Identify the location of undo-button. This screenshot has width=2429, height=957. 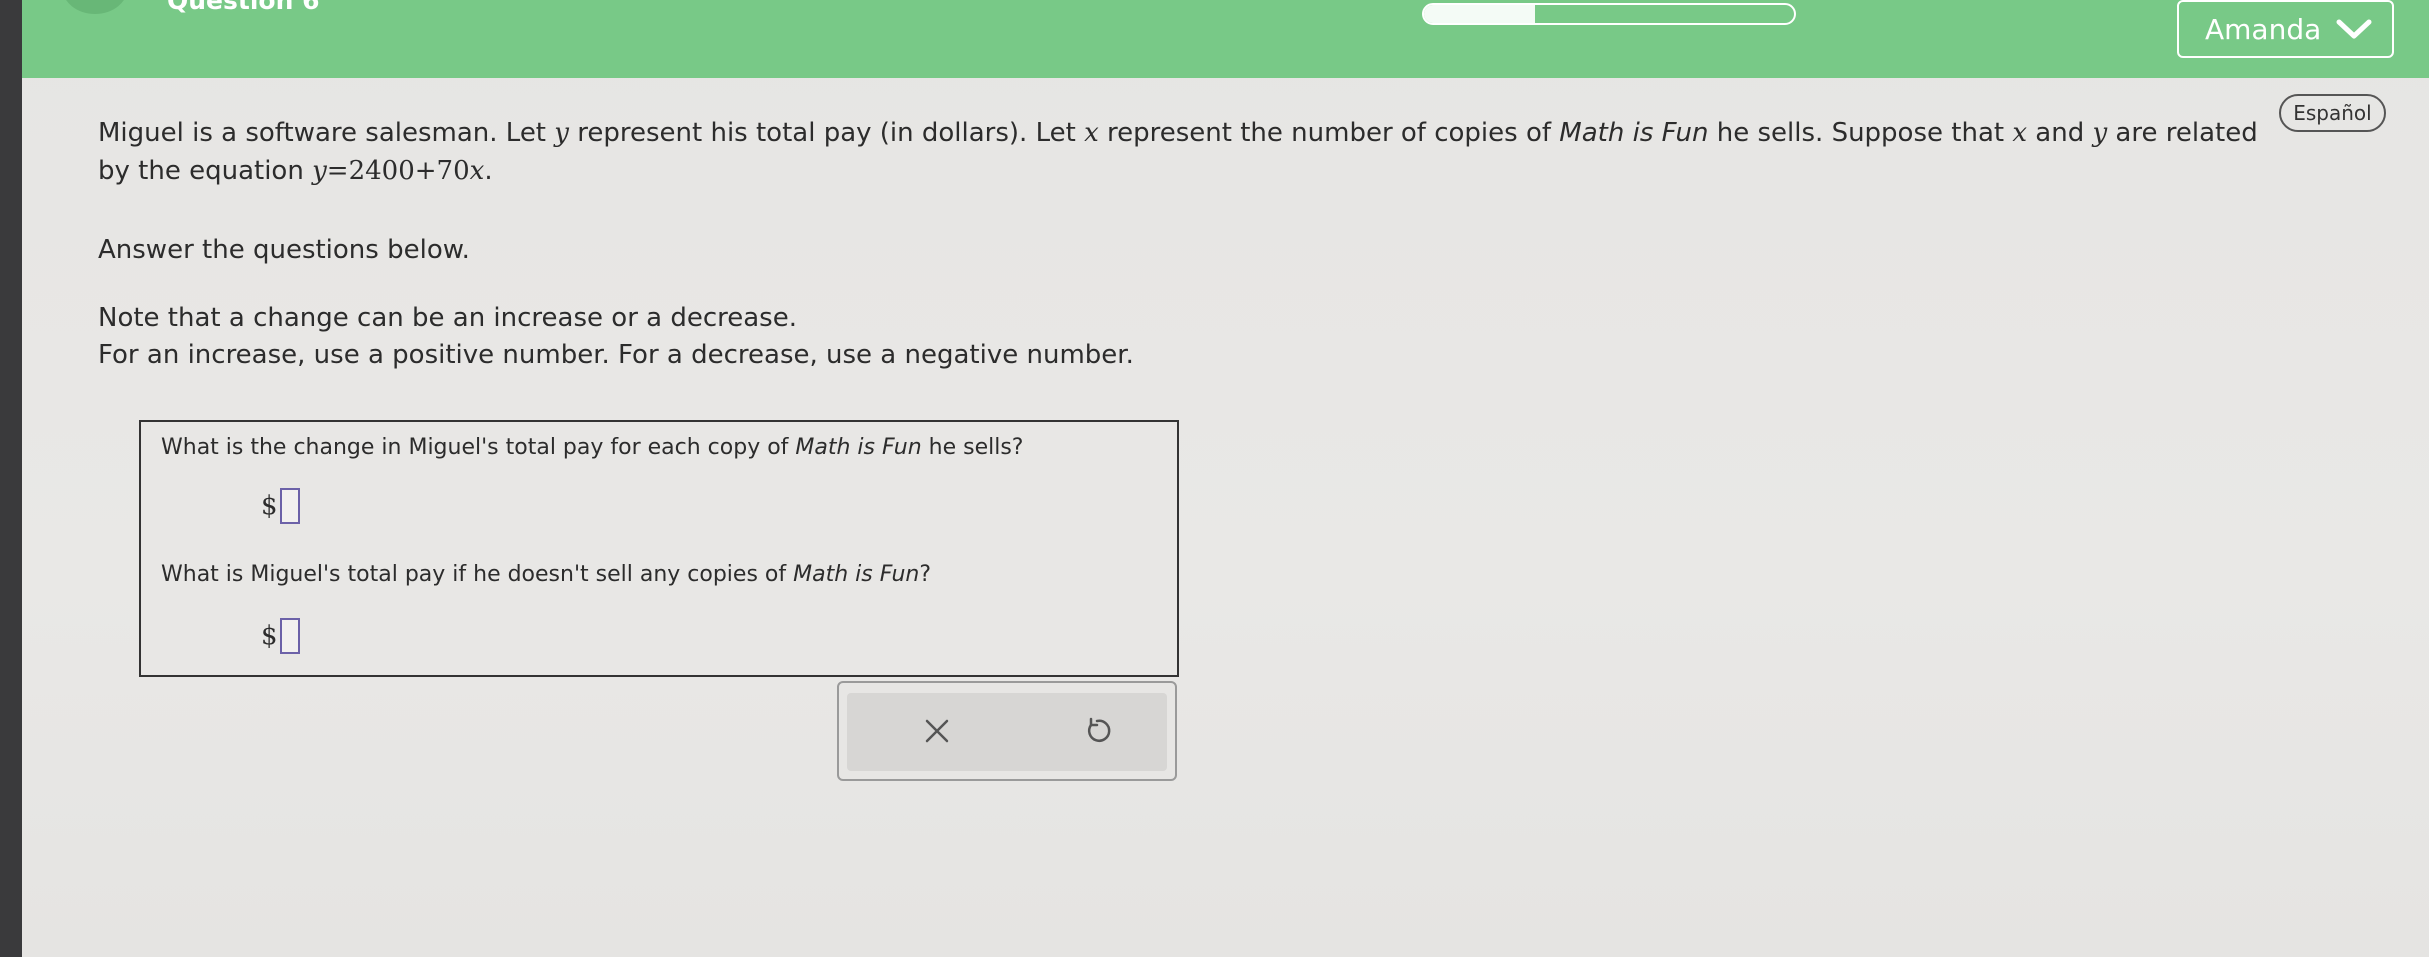
(1097, 731).